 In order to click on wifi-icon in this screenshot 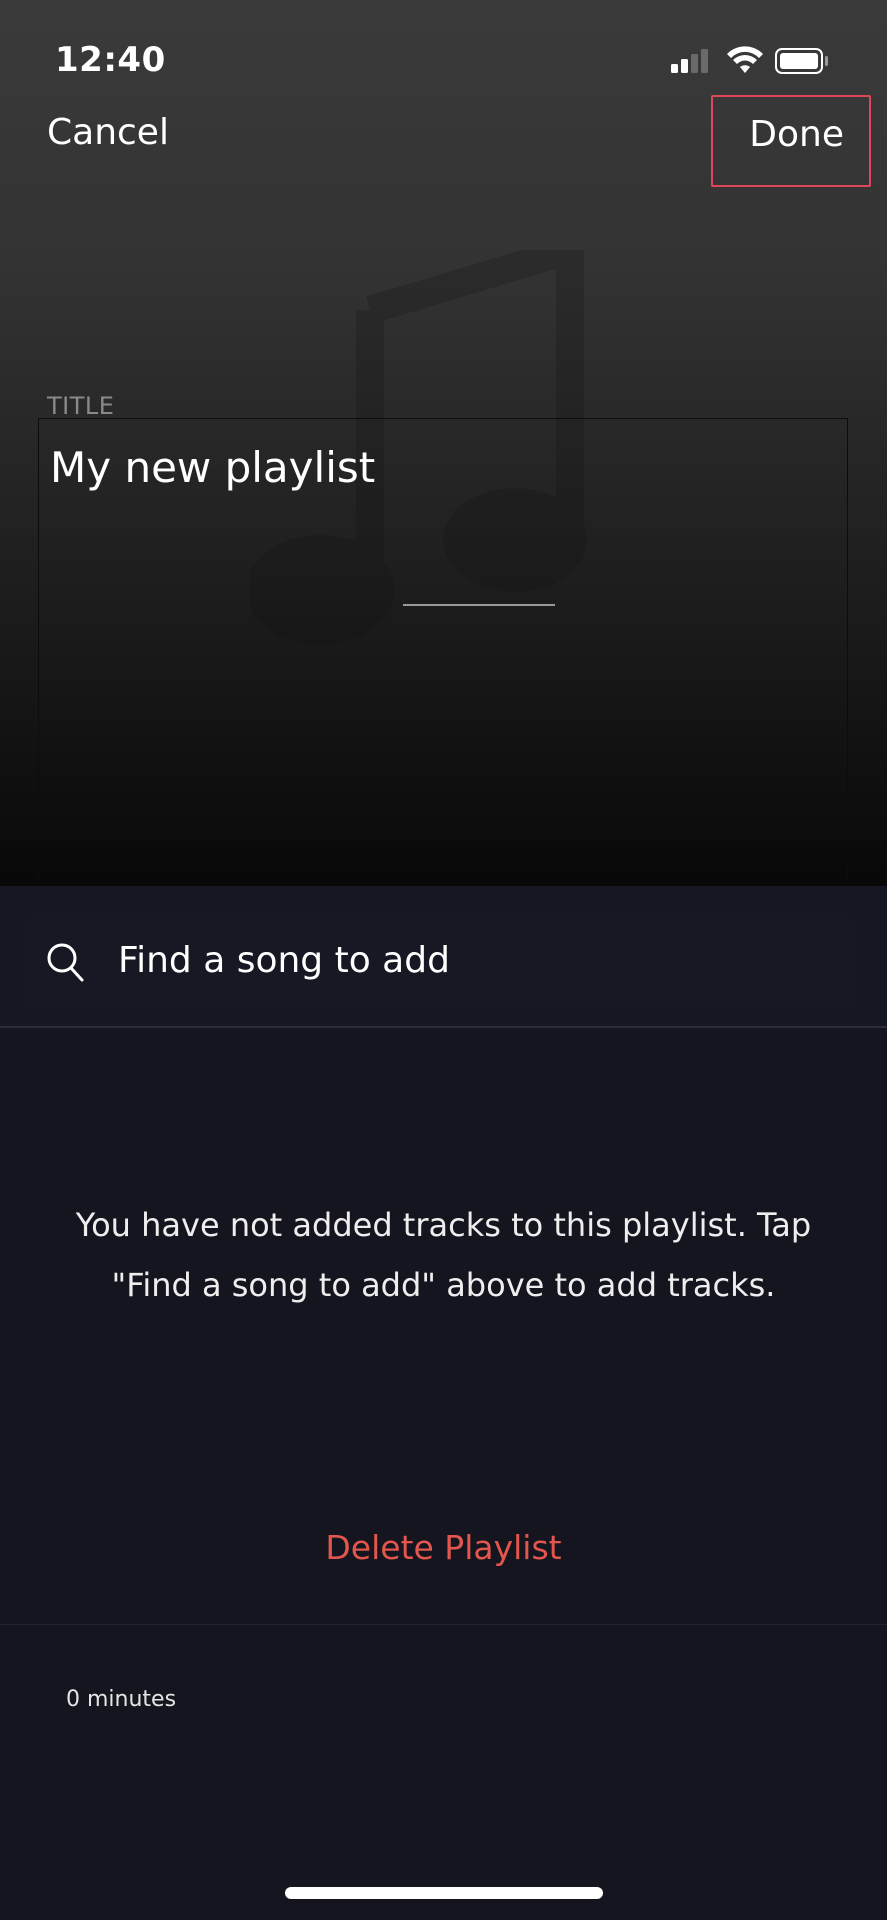, I will do `click(745, 59)`.